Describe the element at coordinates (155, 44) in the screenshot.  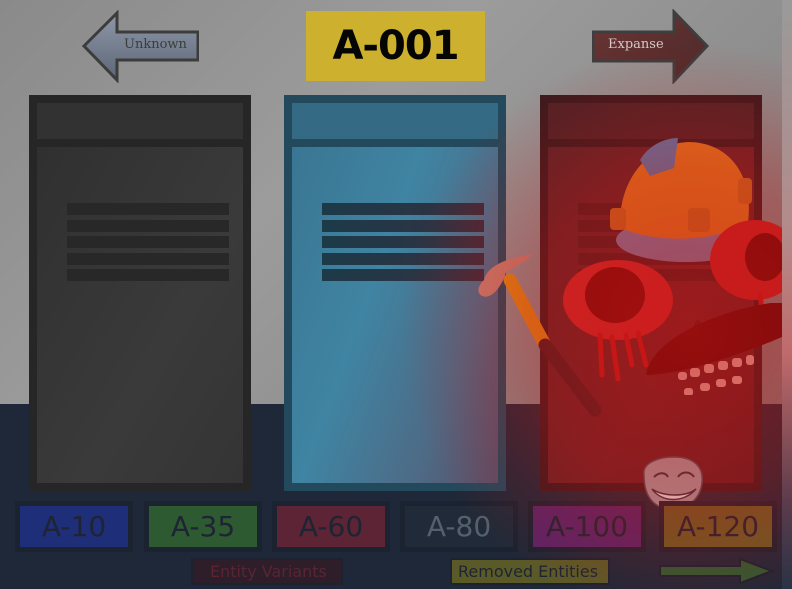
I see `prev-section-label: Unknown` at that location.